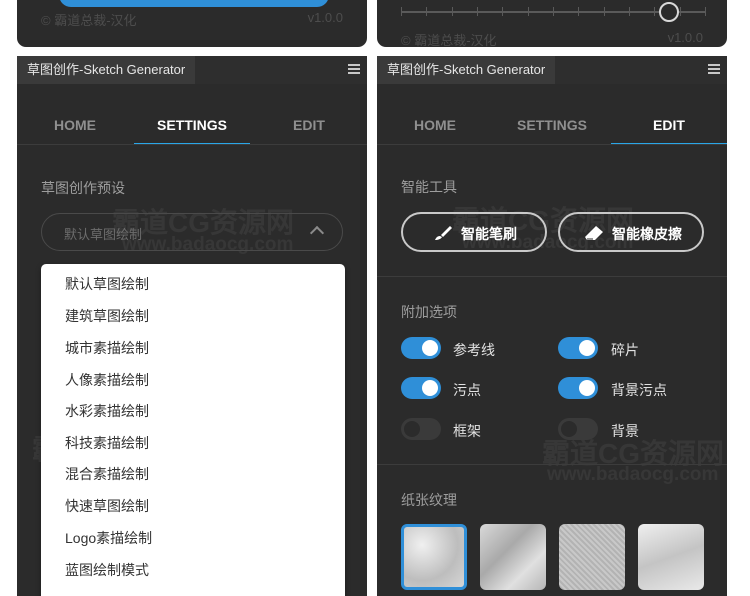 The width and height of the screenshot is (750, 596). What do you see at coordinates (429, 187) in the screenshot?
I see `tools-section-title: 智能工具` at bounding box center [429, 187].